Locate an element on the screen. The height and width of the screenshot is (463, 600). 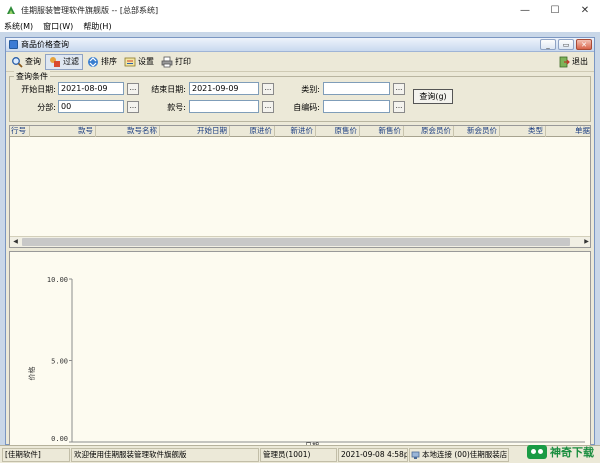
child-minimize-button: _ is located at coordinates (548, 44).